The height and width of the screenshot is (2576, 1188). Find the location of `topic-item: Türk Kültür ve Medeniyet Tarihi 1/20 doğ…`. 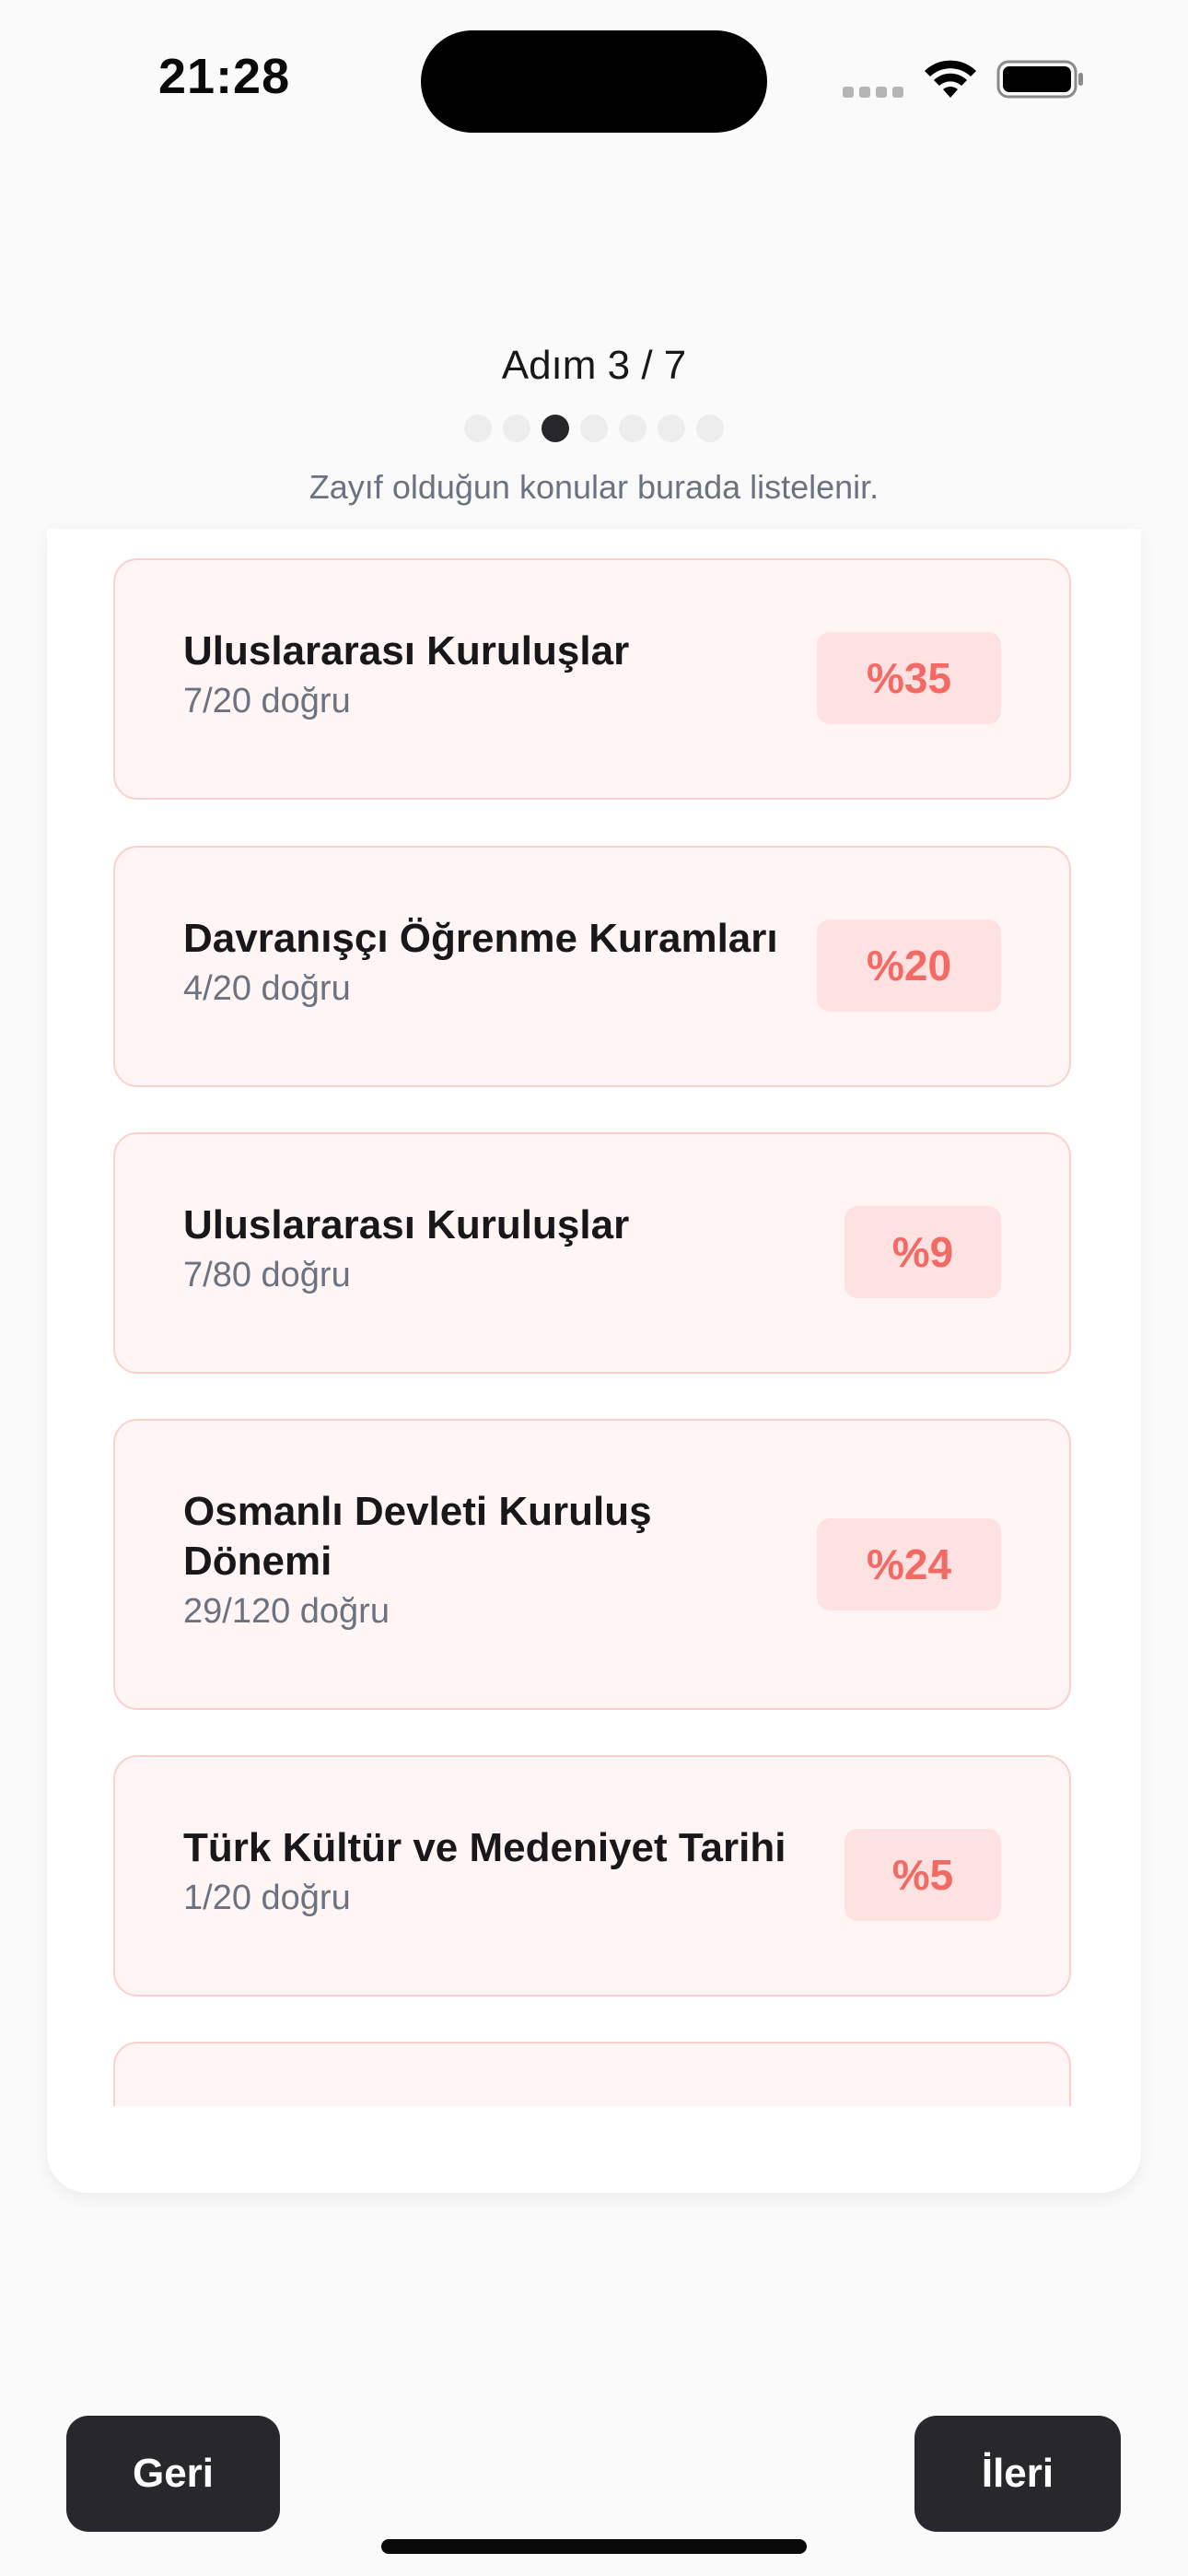

topic-item: Türk Kültür ve Medeniyet Tarihi 1/20 doğ… is located at coordinates (592, 1875).